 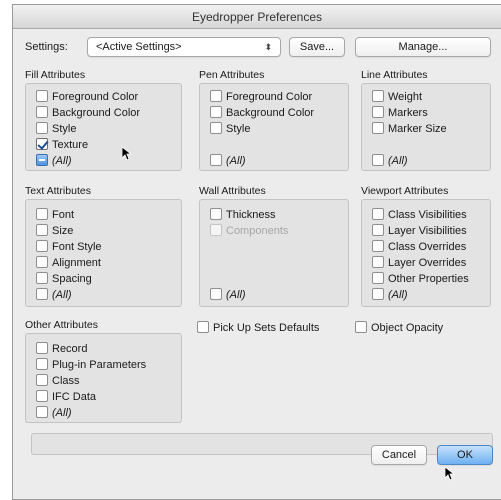 I want to click on checkbox-label: Style, so click(x=64, y=129).